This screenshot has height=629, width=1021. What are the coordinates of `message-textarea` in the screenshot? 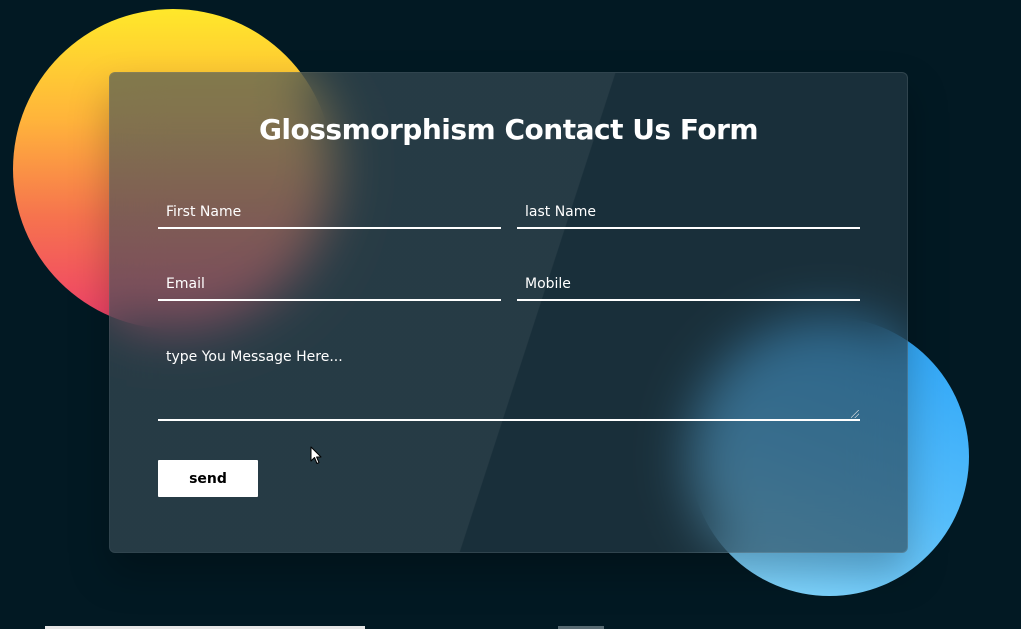 It's located at (509, 379).